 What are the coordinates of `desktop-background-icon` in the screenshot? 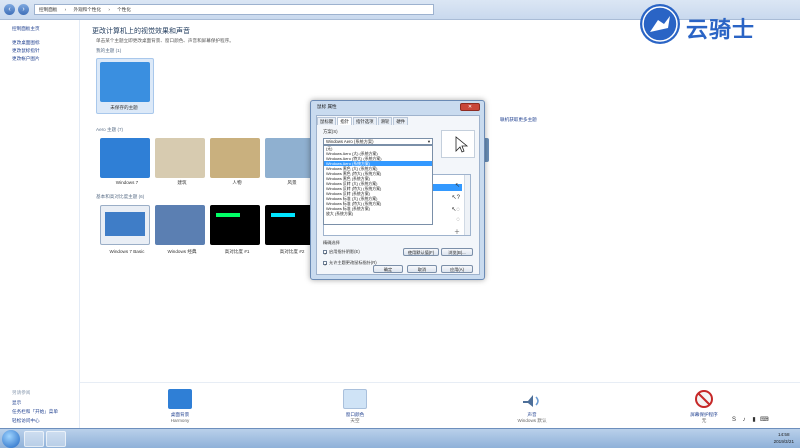 It's located at (180, 399).